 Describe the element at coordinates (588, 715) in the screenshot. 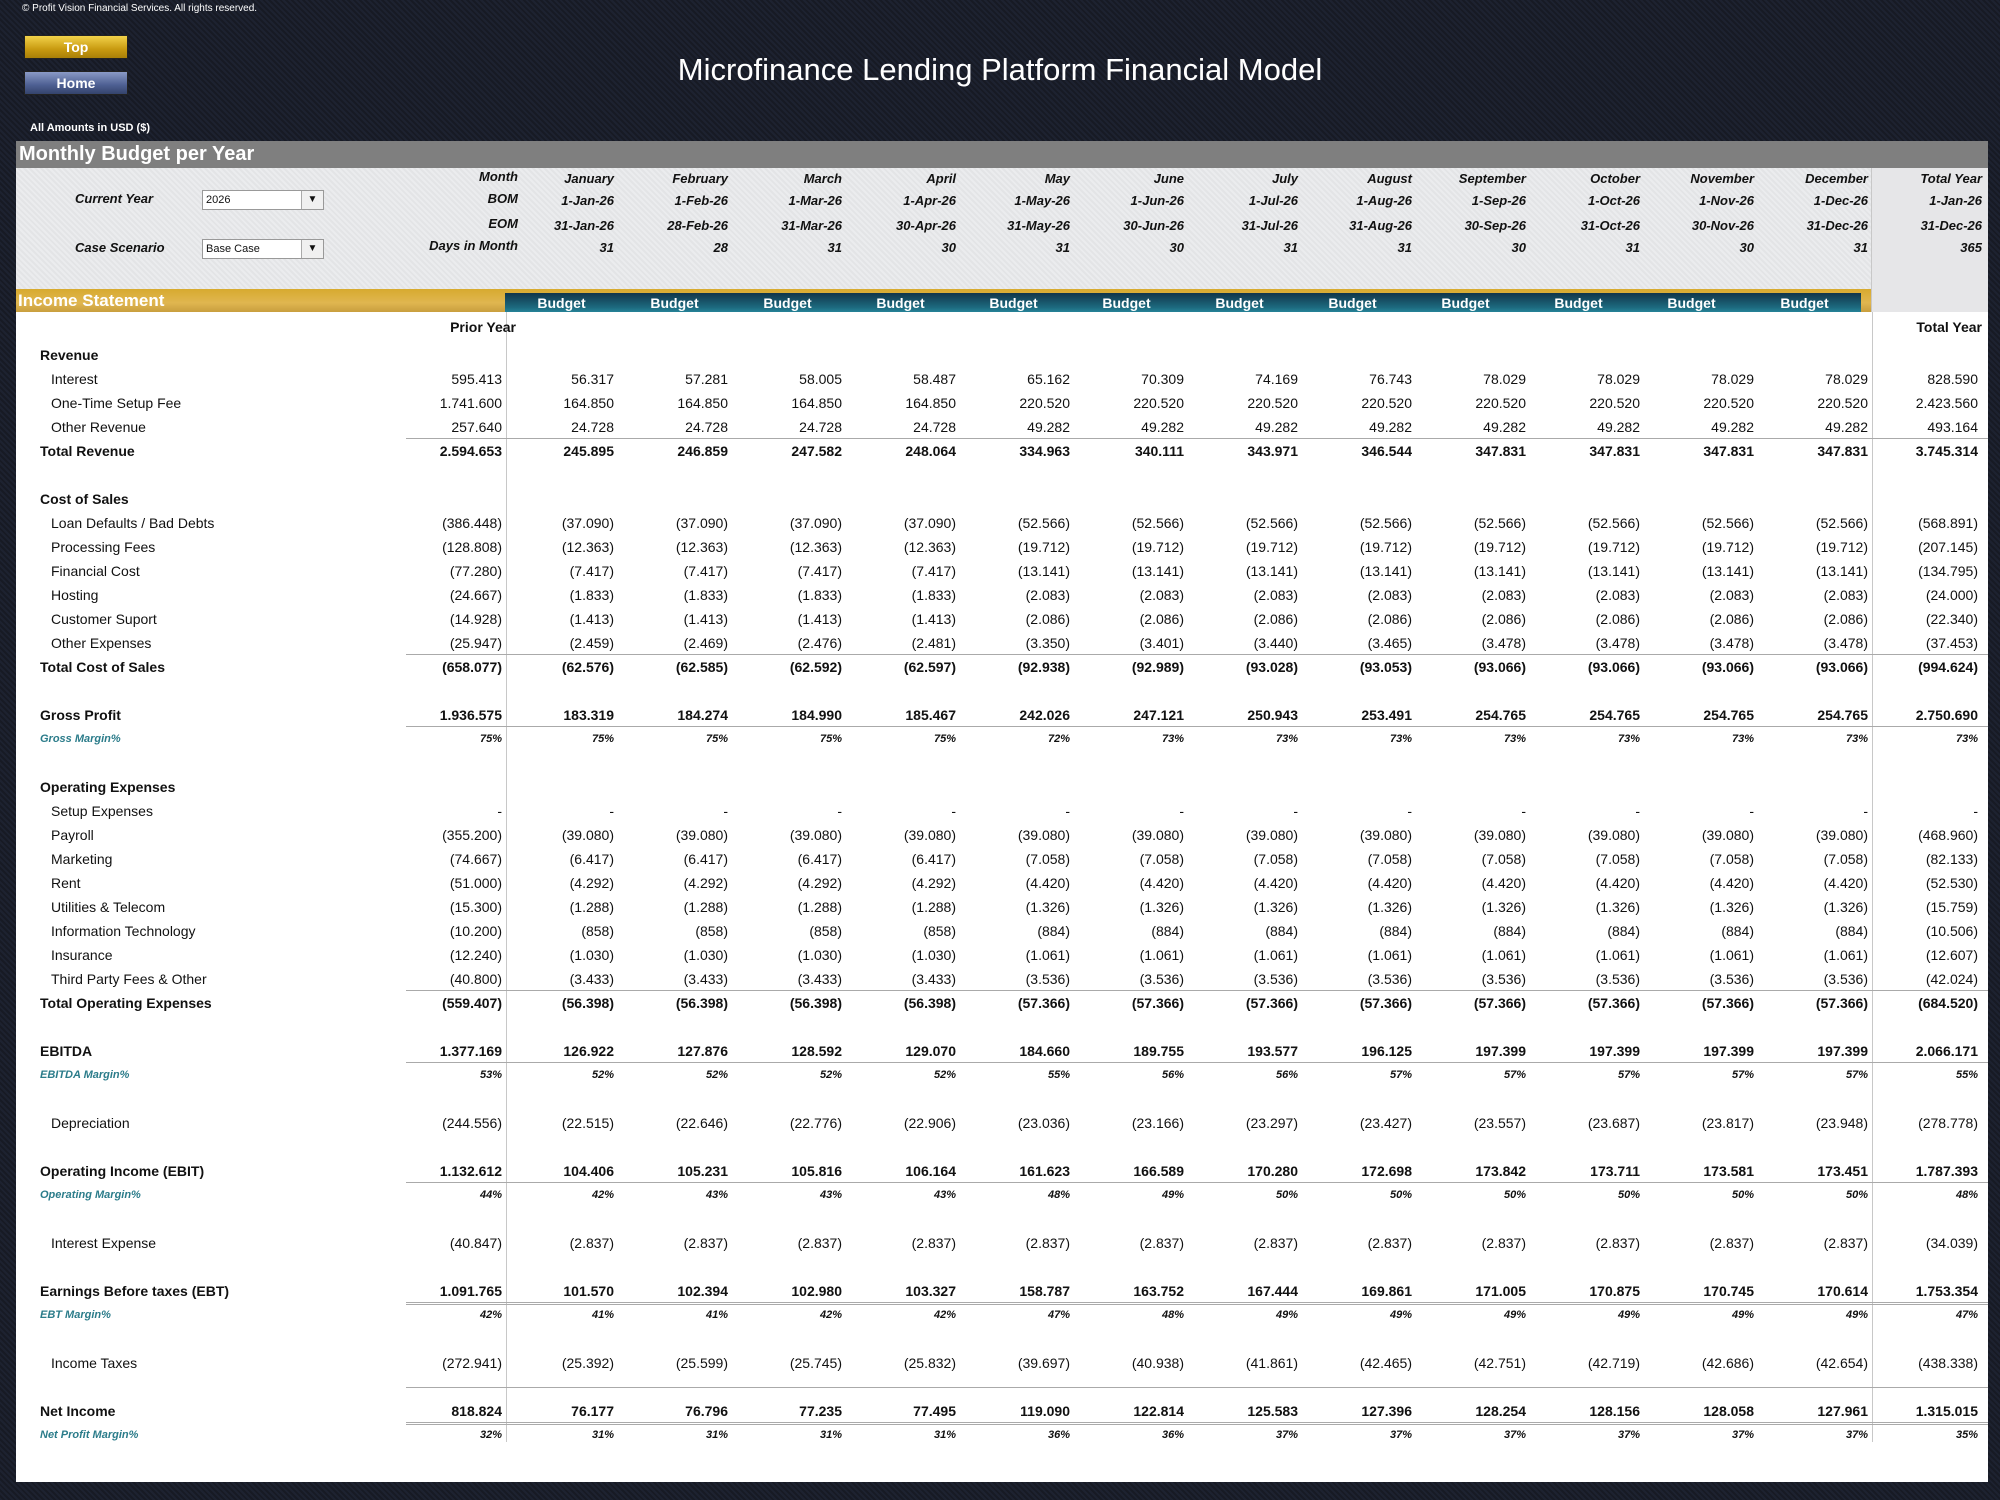

I see `month-value: 183.319` at that location.